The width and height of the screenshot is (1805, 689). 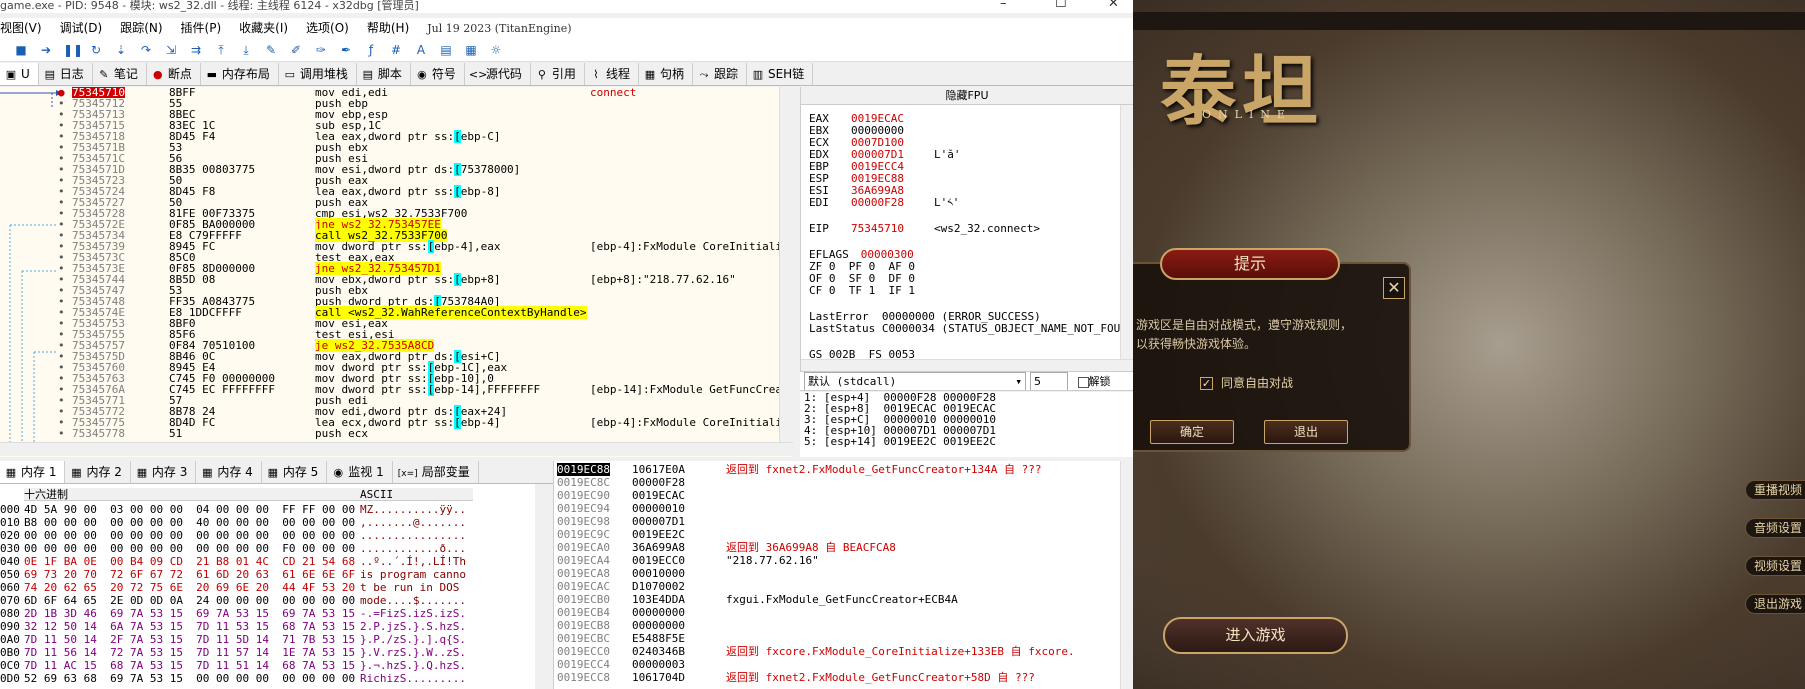 What do you see at coordinates (1113, 5) in the screenshot?
I see `close-icon: ✕` at bounding box center [1113, 5].